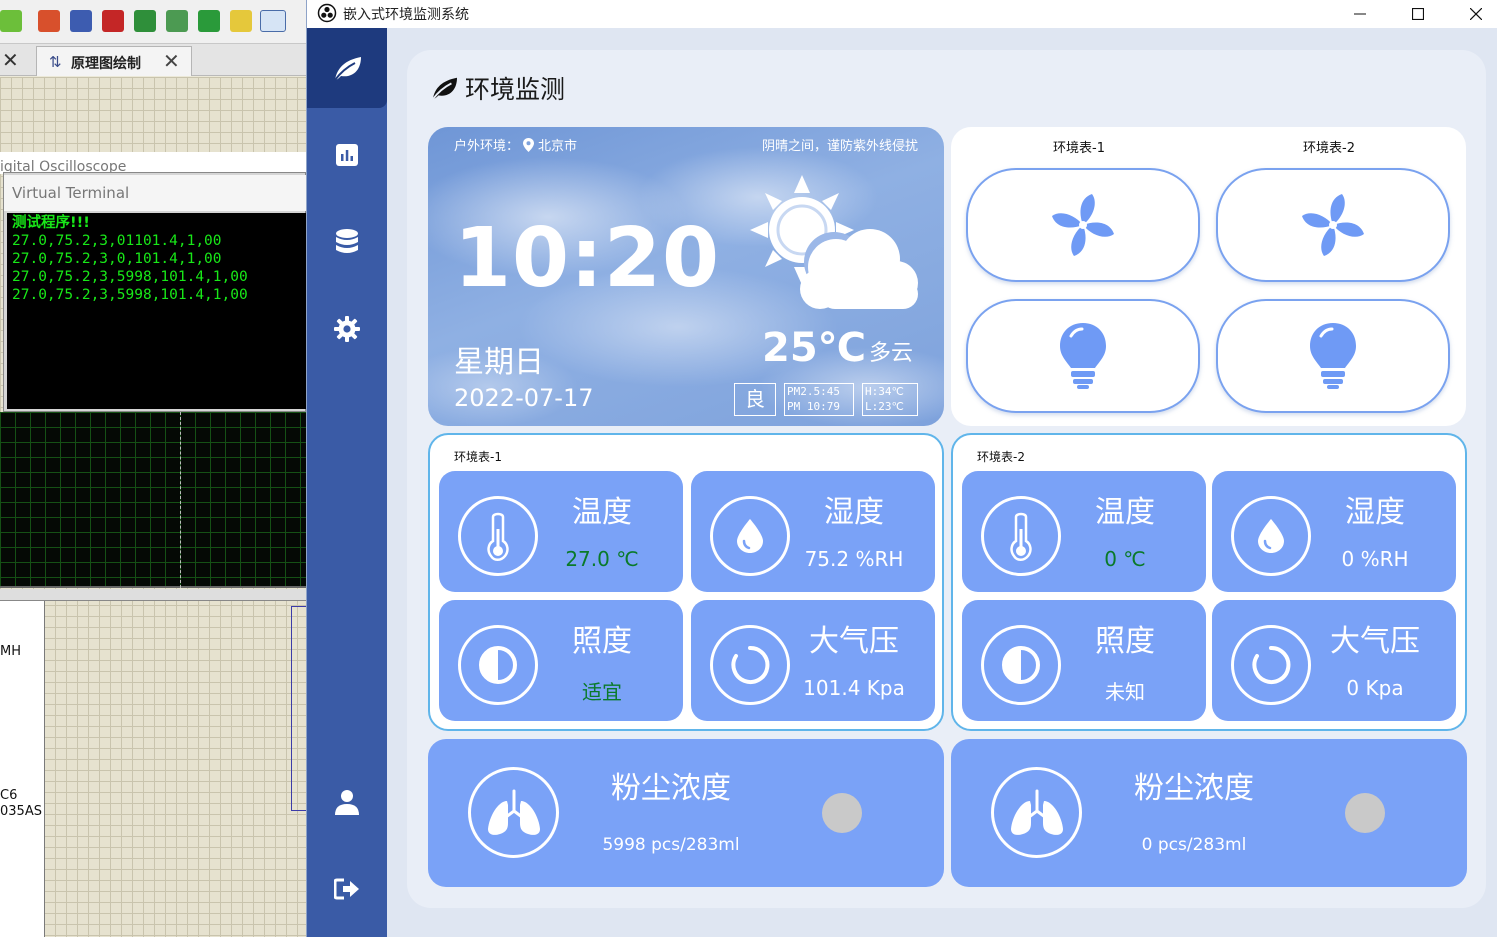  I want to click on component-label: MH, so click(10, 651).